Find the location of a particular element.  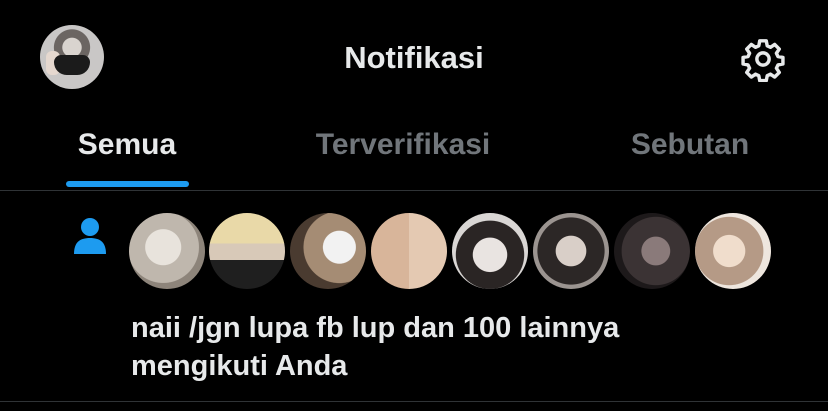

person-icon is located at coordinates (90, 236).